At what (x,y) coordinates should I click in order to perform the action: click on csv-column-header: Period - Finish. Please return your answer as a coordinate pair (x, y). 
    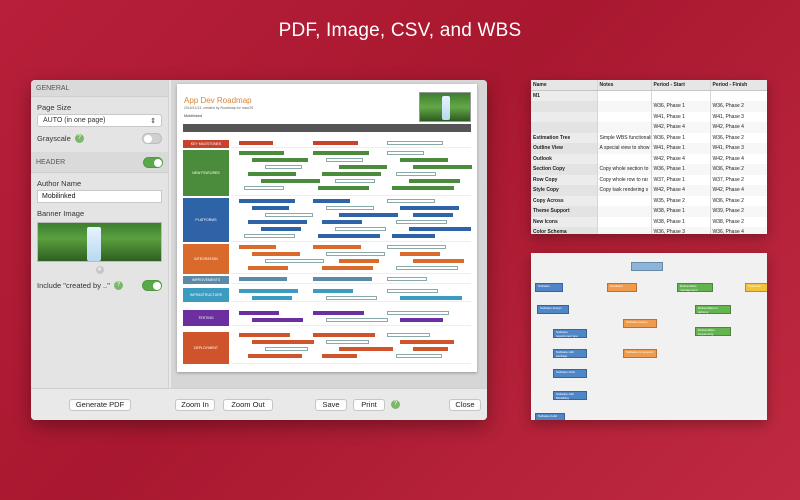
    Looking at the image, I should click on (738, 85).